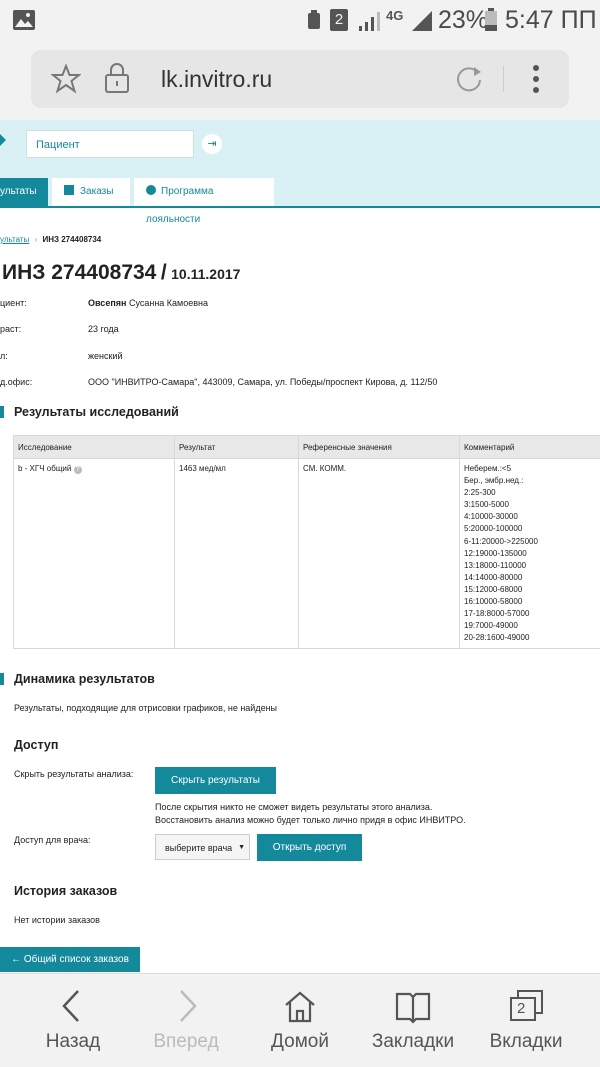 The image size is (600, 1067). I want to click on menu-dots-icon, so click(536, 79).